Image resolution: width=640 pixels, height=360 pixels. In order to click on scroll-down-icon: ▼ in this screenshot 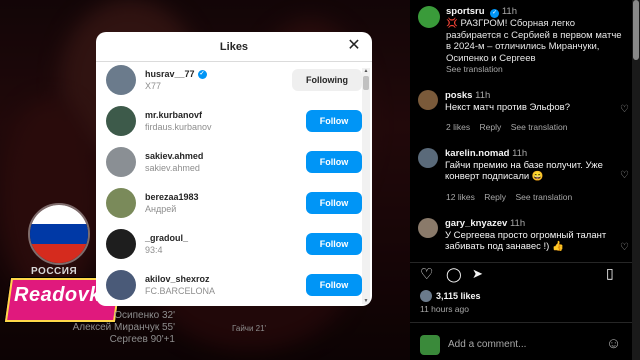, I will do `click(366, 301)`.